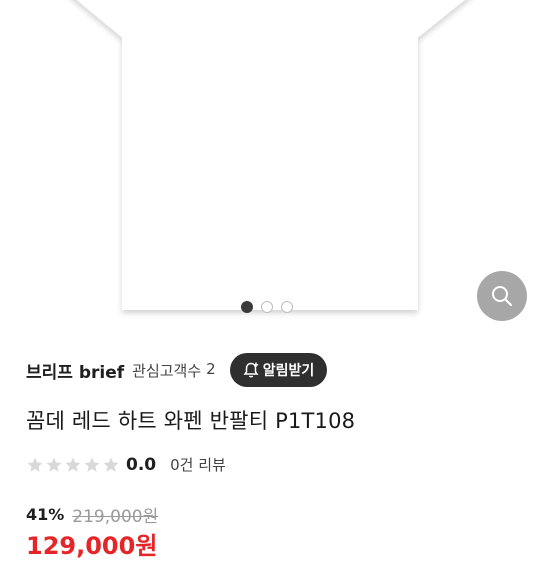  What do you see at coordinates (141, 464) in the screenshot?
I see `rating-value: 0.0` at bounding box center [141, 464].